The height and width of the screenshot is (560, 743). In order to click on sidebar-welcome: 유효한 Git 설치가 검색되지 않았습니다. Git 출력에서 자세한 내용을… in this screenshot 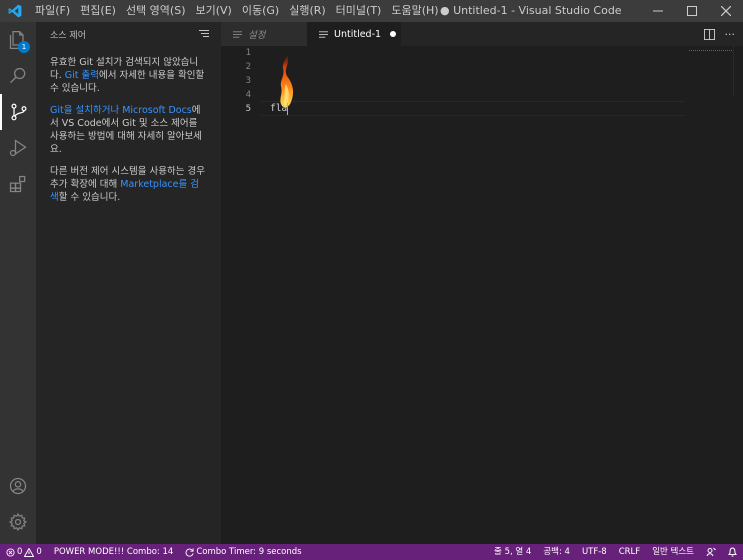, I will do `click(128, 125)`.